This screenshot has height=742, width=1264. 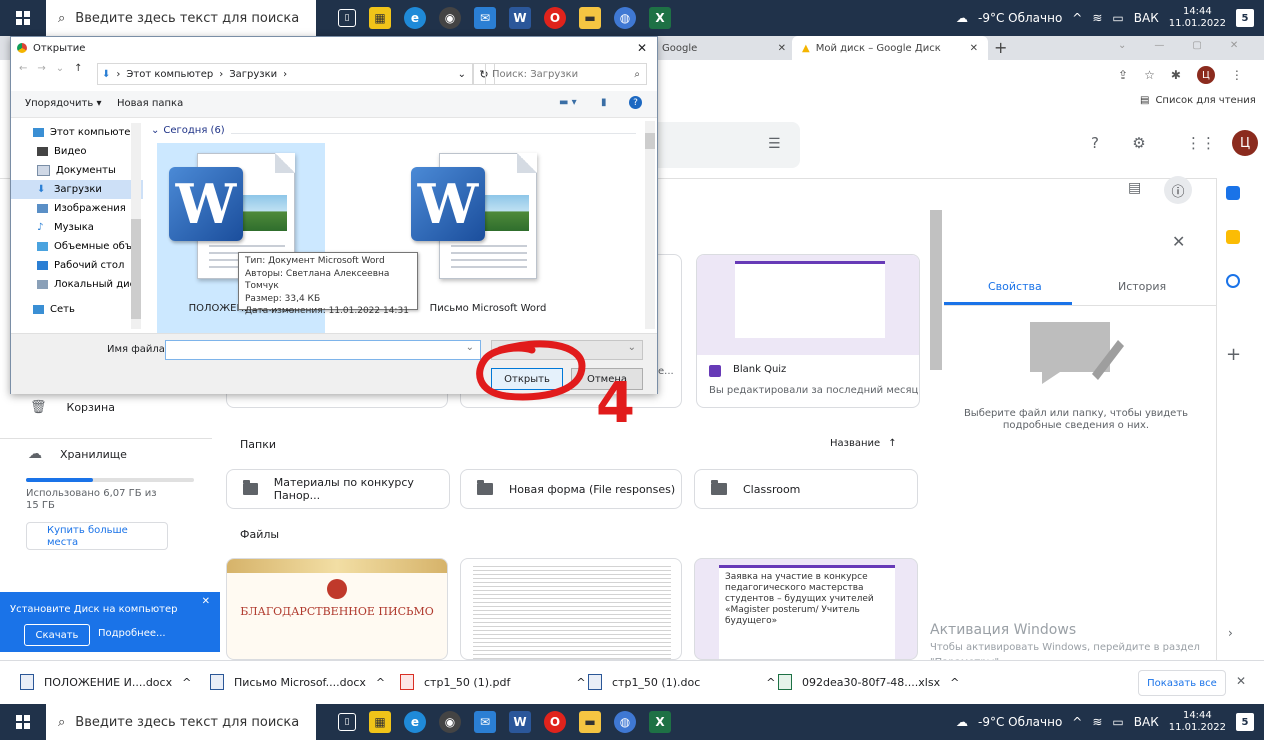 What do you see at coordinates (77, 284) in the screenshot?
I see `nav-local-disk: Локальный диск` at bounding box center [77, 284].